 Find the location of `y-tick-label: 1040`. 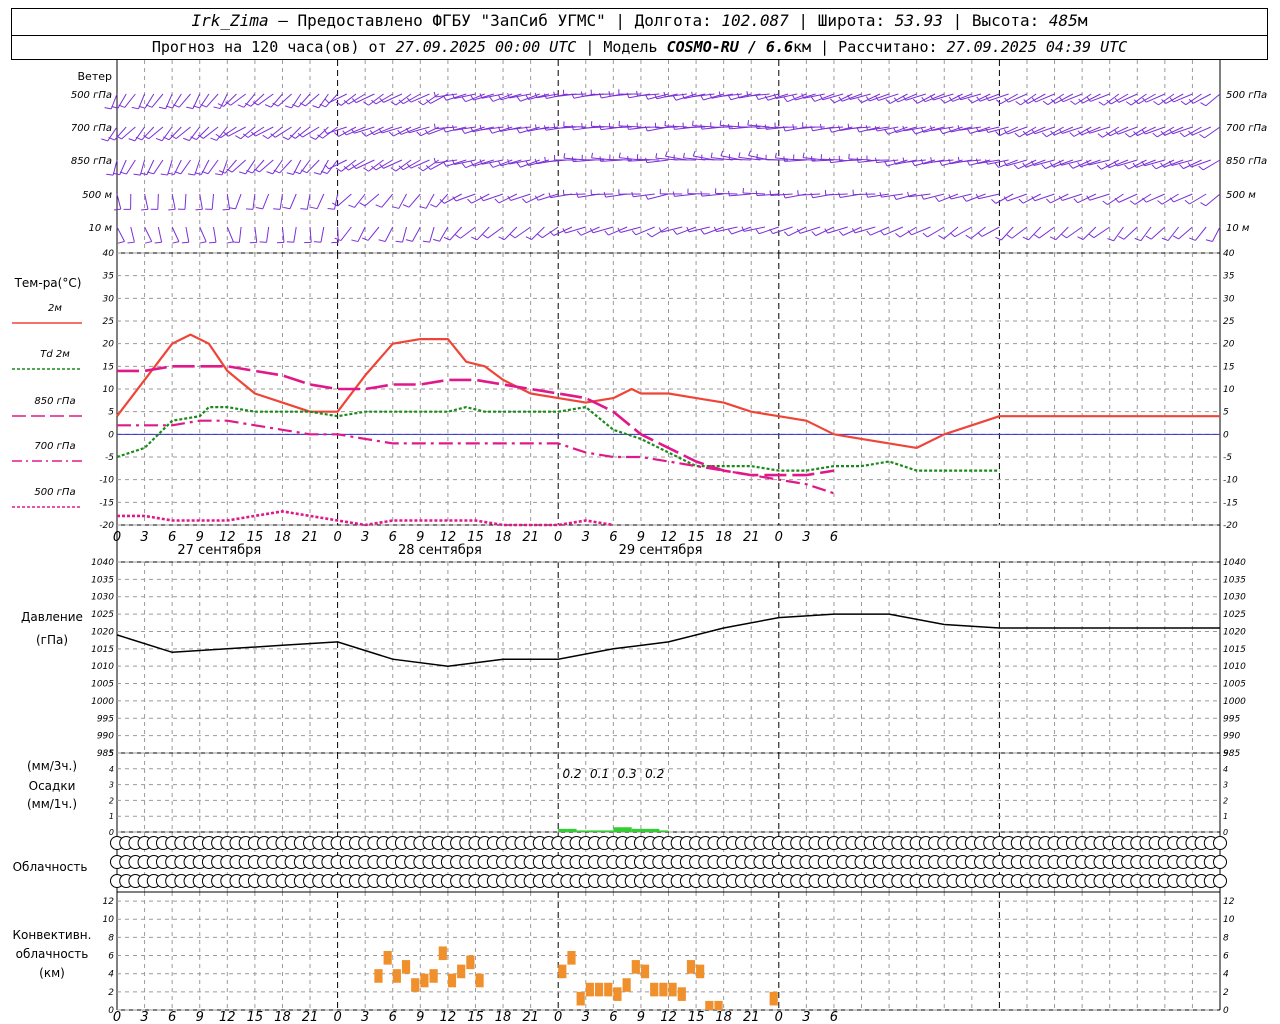

y-tick-label: 1040 is located at coordinates (102, 563).